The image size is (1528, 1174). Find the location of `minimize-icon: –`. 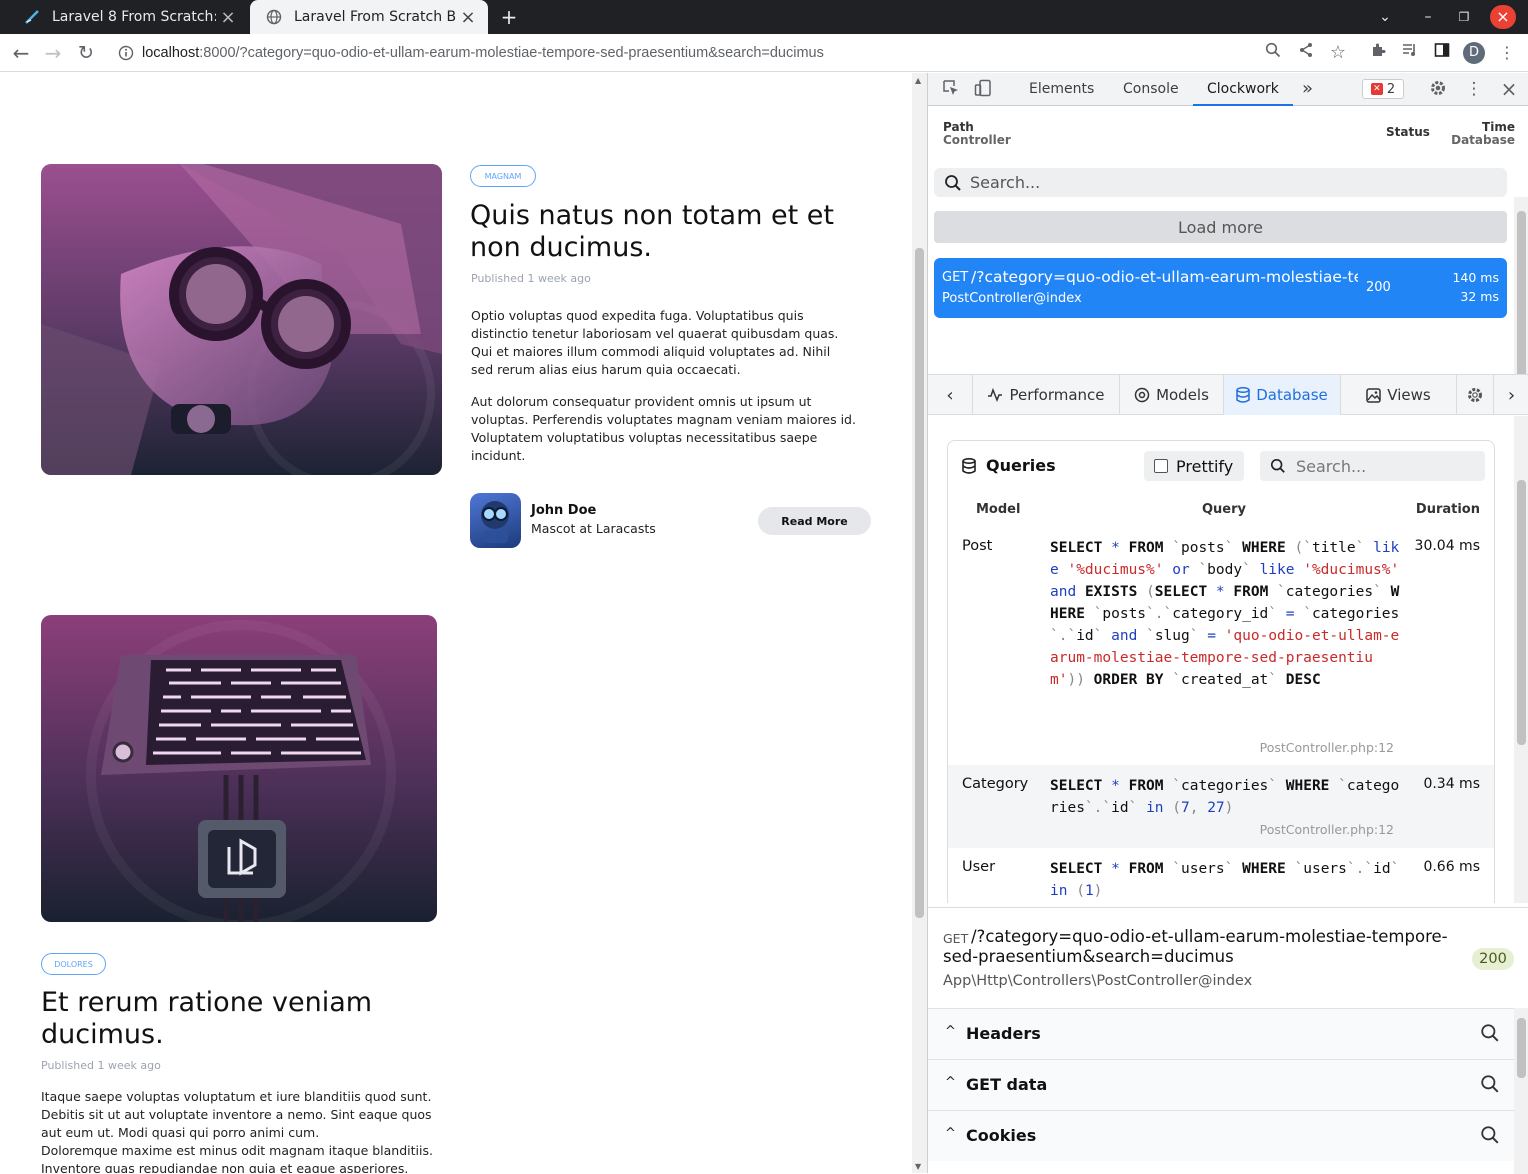

minimize-icon: – is located at coordinates (1428, 17).